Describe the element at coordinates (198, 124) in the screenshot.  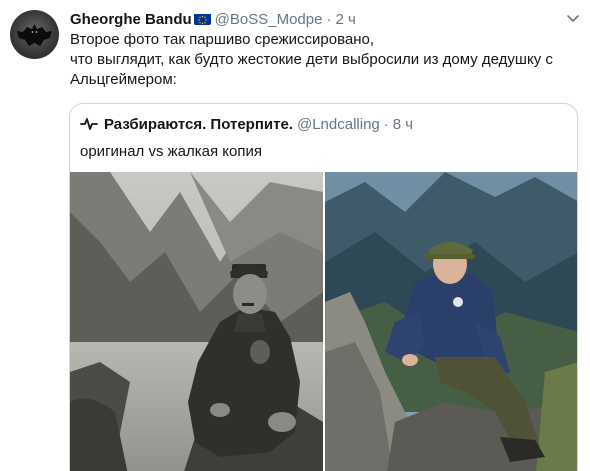
I see `quoted-author-display-name: Разбираются. Потерпите.` at that location.